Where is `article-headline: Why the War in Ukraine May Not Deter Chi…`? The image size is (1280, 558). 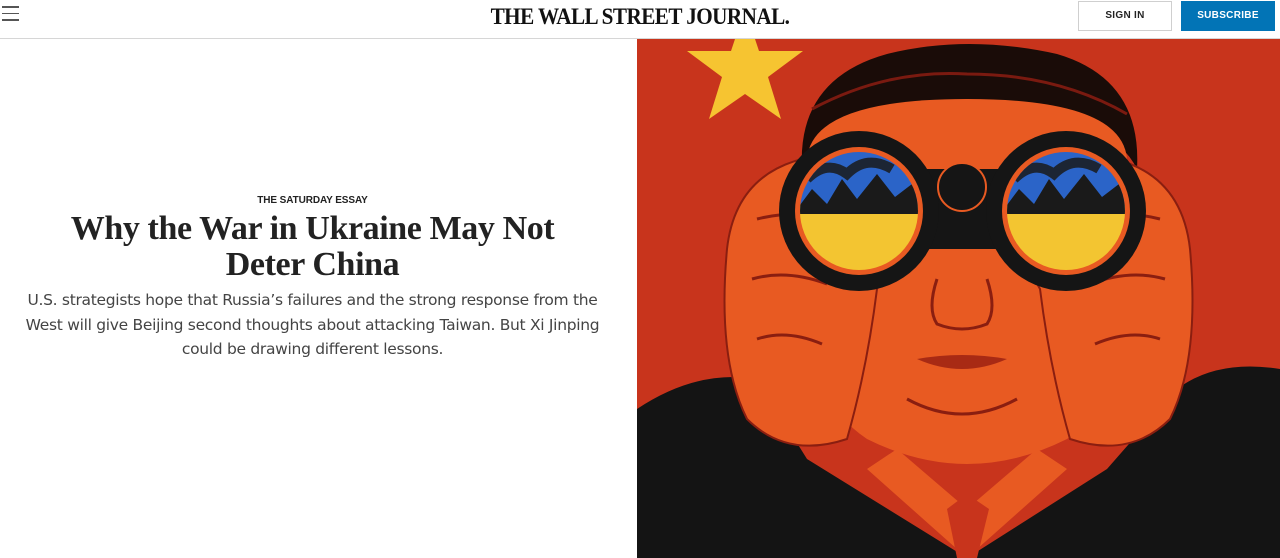
article-headline: Why the War in Ukraine May Not Deter Chi… is located at coordinates (312, 247).